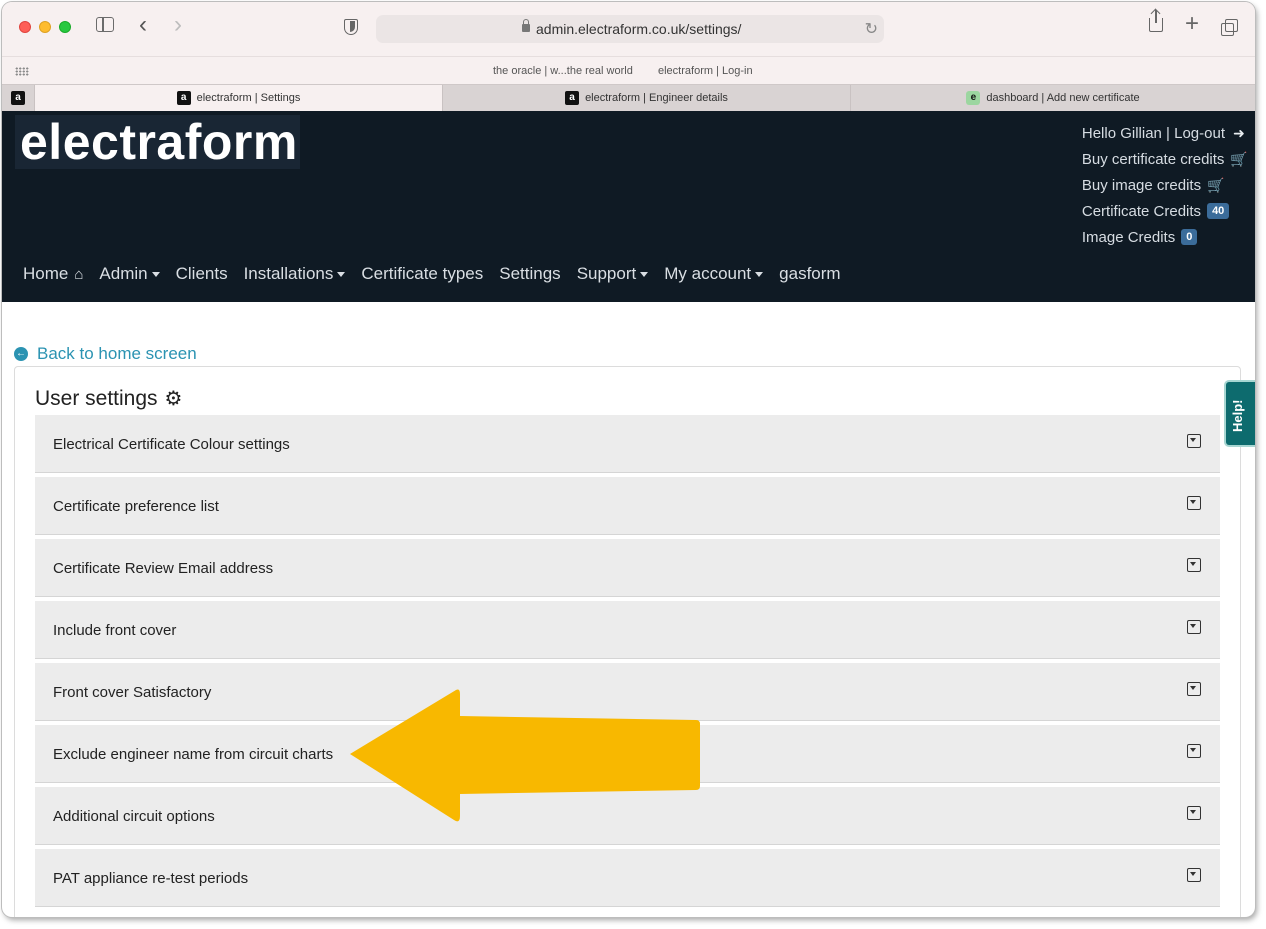 The image size is (1266, 929). What do you see at coordinates (117, 353) in the screenshot?
I see `back-link-label: Back to home screen` at bounding box center [117, 353].